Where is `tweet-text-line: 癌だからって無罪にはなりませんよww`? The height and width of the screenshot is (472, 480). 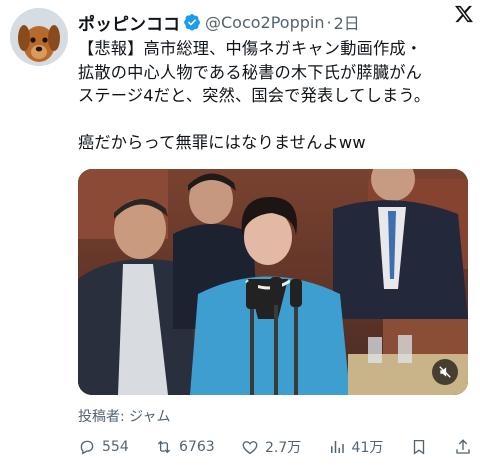
tweet-text-line: 癌だからって無罪にはなりませんよww is located at coordinates (222, 142).